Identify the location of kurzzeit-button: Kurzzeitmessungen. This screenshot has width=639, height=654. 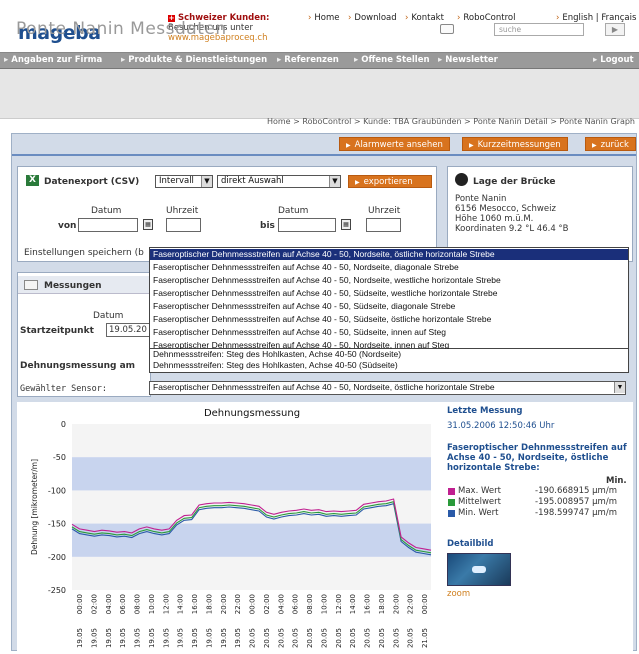
(515, 144).